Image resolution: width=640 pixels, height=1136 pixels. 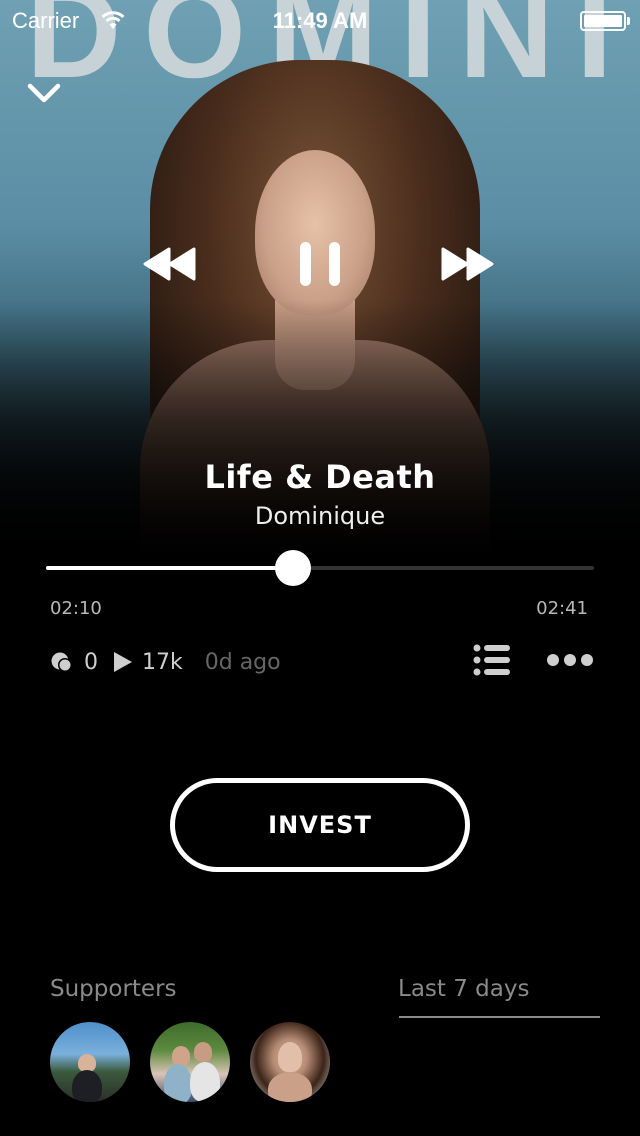 I want to click on elapsed-time: 02:10, so click(x=76, y=608).